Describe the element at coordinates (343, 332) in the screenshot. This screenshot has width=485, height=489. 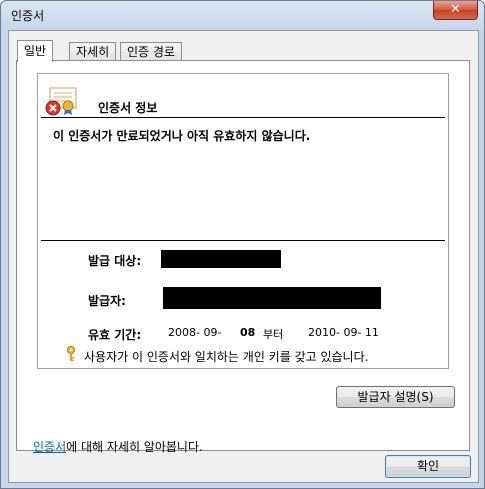
I see `valid-to: 2010- 09- 11` at that location.